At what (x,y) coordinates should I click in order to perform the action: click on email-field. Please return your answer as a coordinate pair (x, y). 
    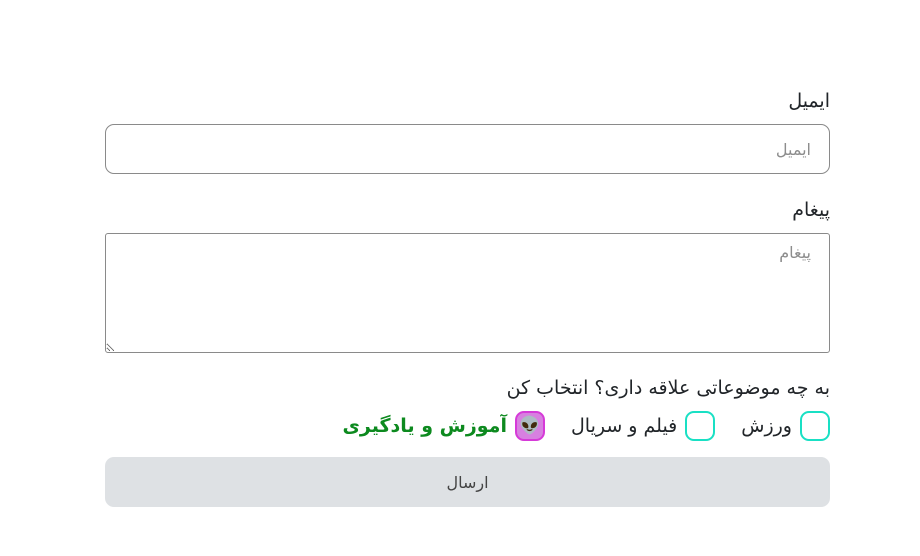
    Looking at the image, I should click on (467, 149).